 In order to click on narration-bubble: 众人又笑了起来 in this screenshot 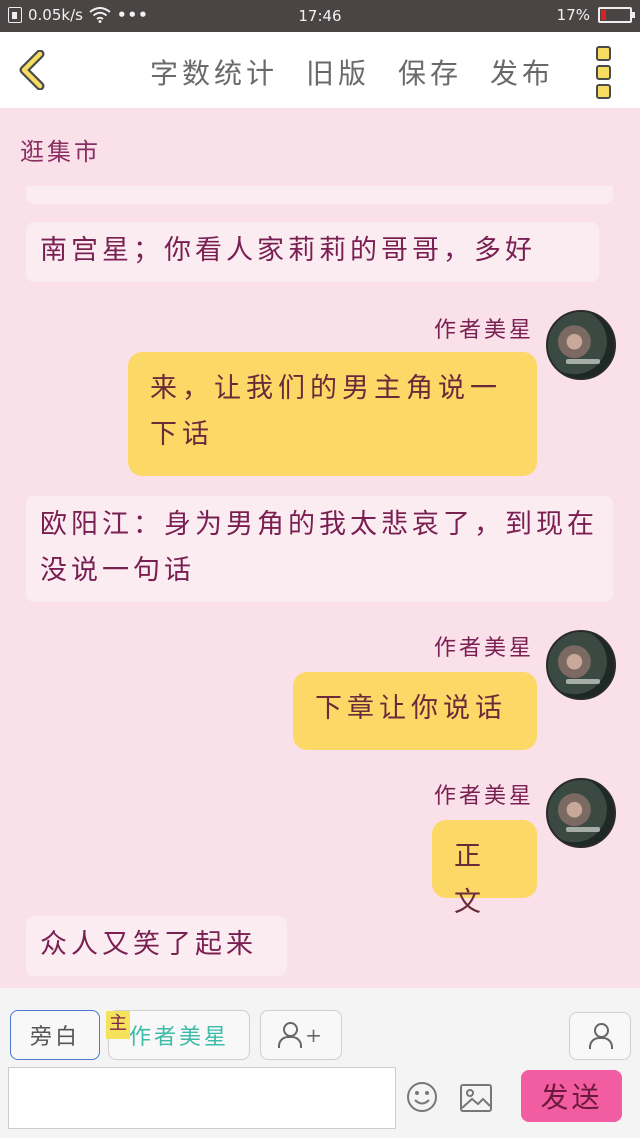, I will do `click(156, 946)`.